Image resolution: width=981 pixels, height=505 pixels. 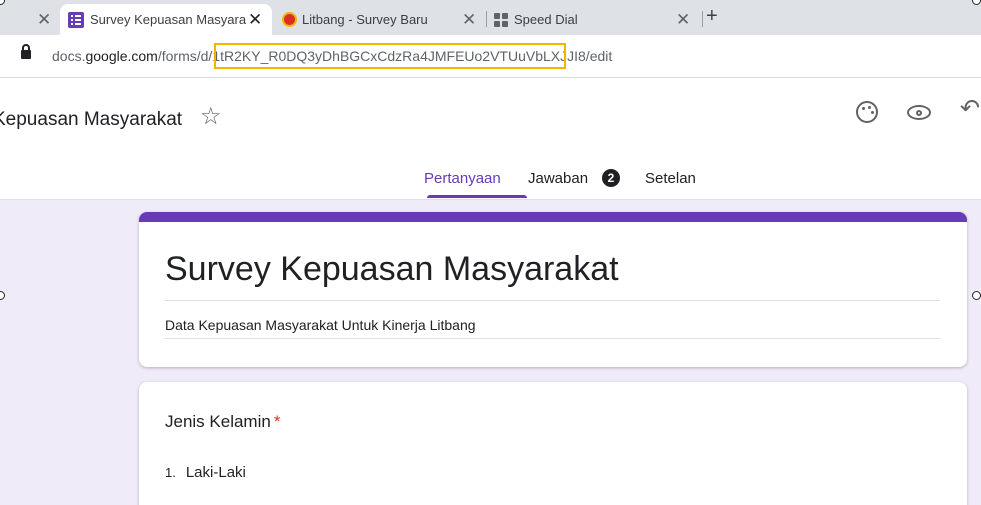 What do you see at coordinates (611, 178) in the screenshot?
I see `responses-count-badge: 2` at bounding box center [611, 178].